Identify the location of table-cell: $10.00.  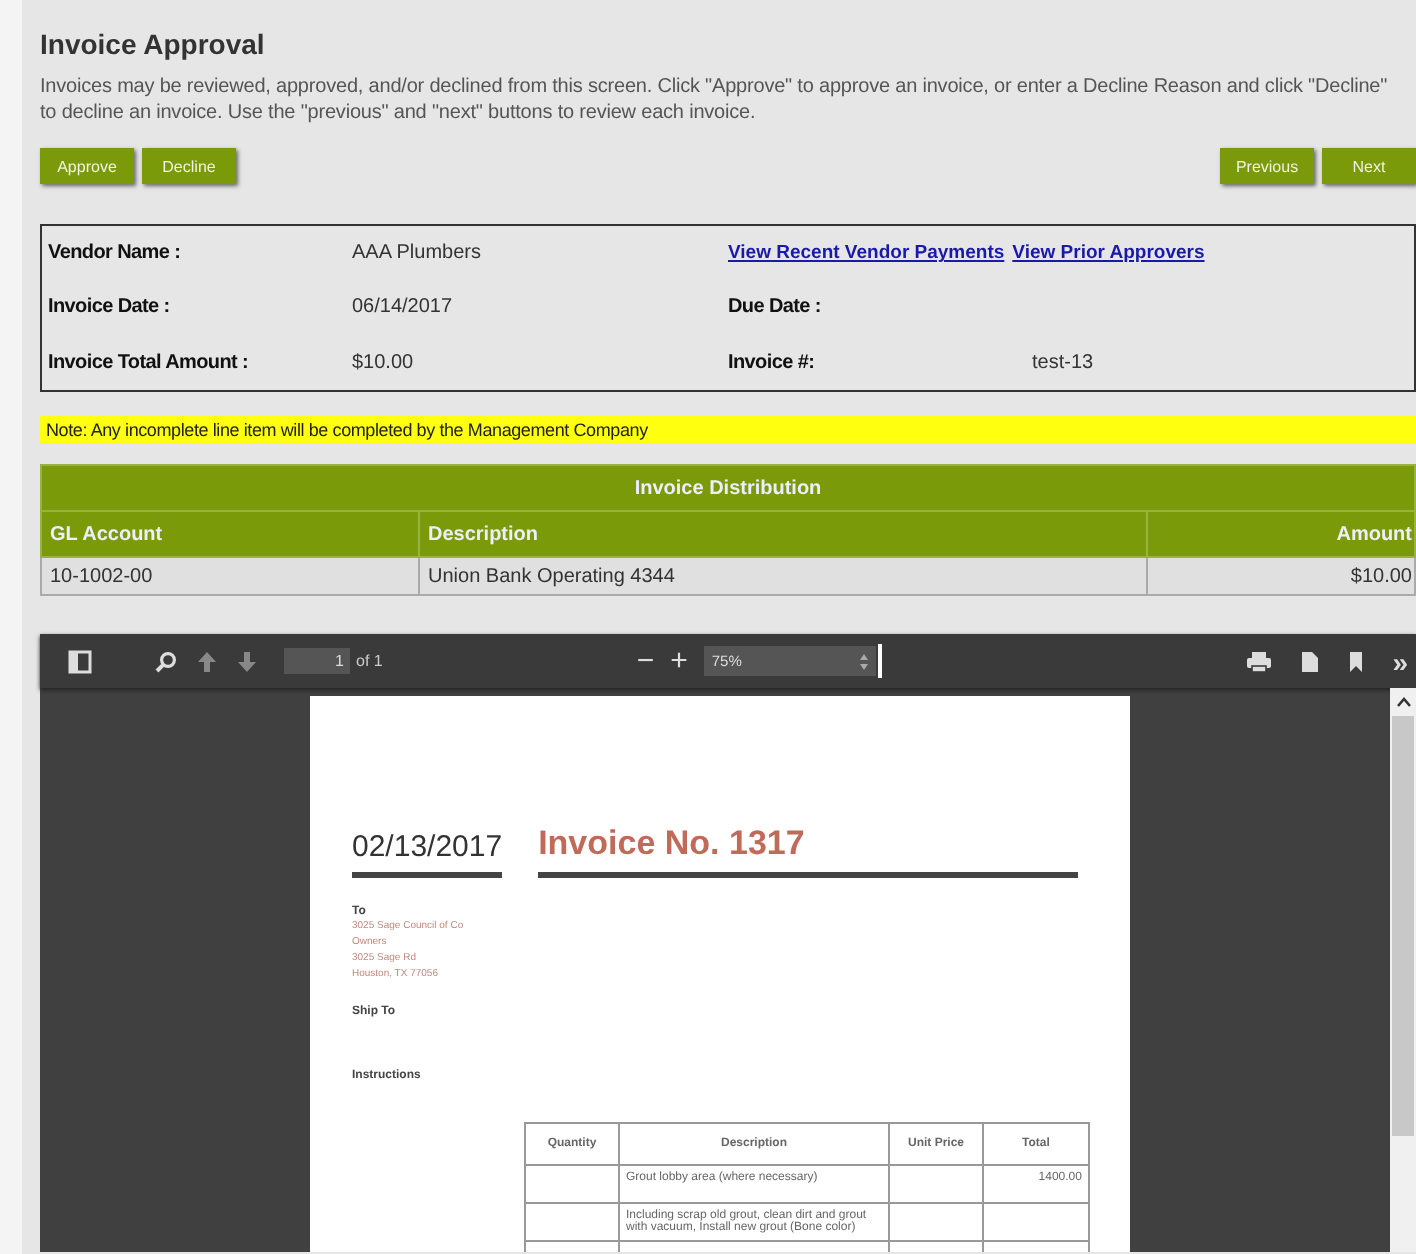
(1281, 576).